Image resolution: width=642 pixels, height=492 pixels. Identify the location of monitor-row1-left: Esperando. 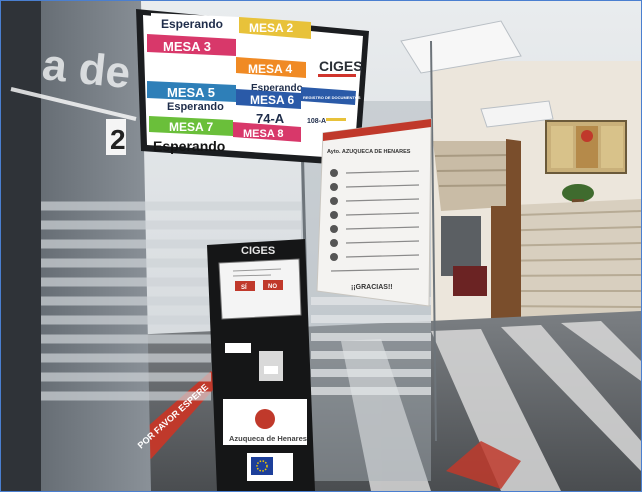
(192, 24).